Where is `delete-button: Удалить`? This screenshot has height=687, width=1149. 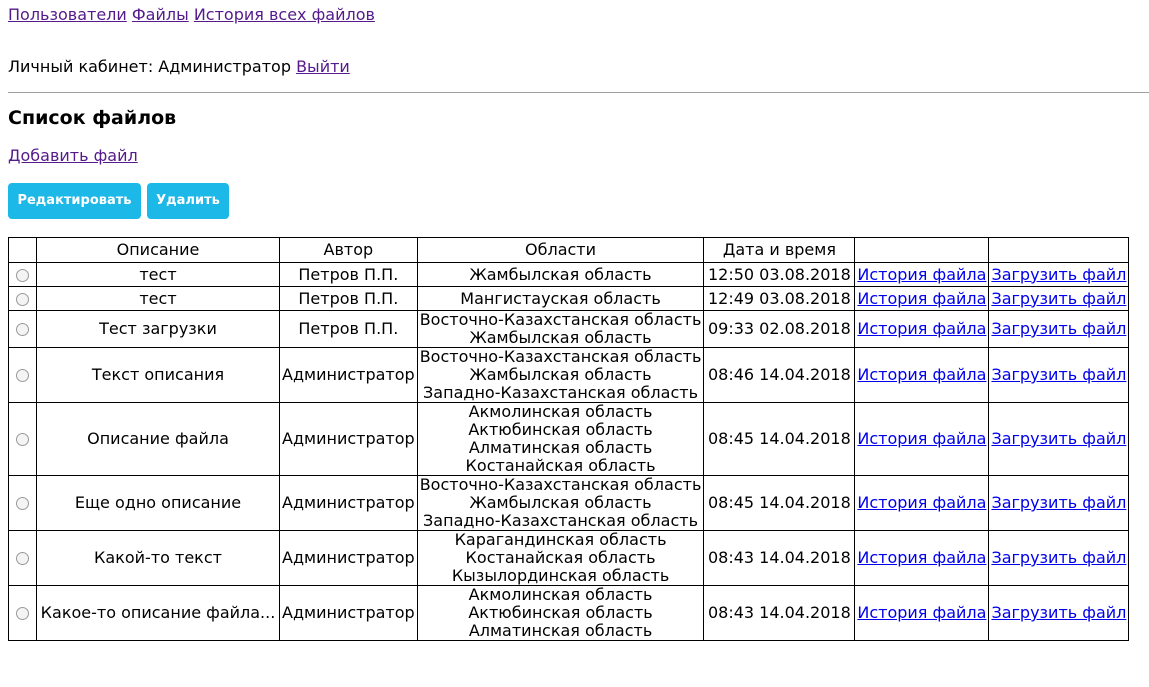 delete-button: Удалить is located at coordinates (188, 201).